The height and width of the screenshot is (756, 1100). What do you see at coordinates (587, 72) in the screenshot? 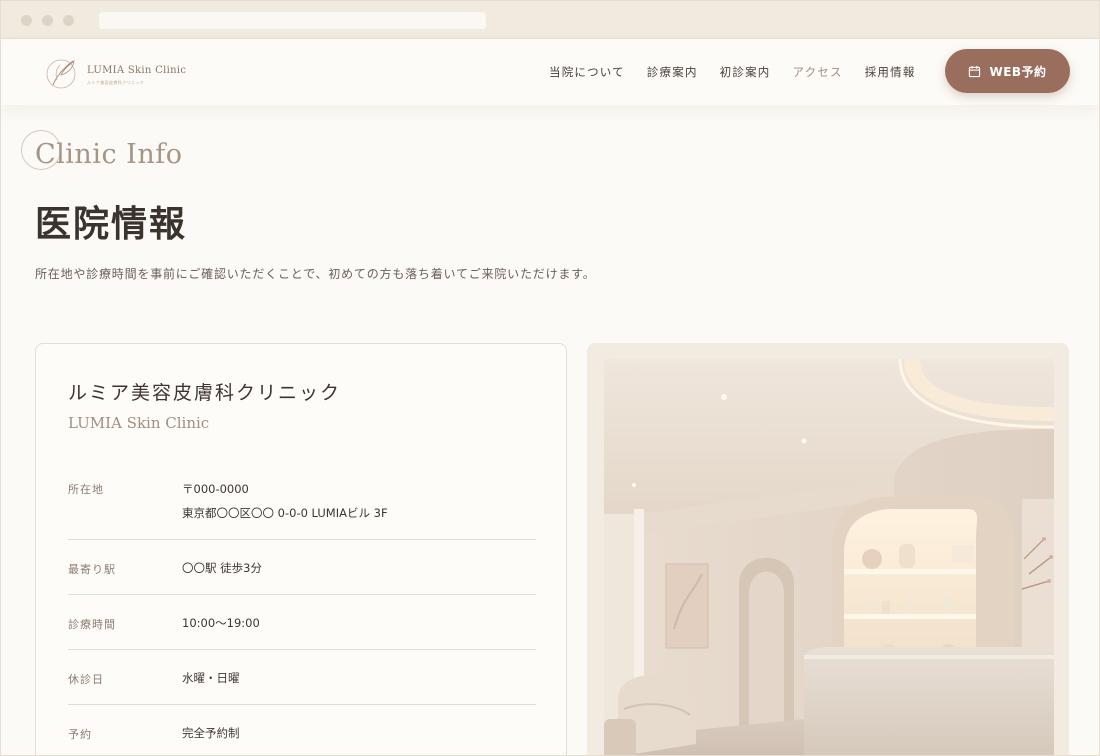
I see `nav-item-about: 当院について` at bounding box center [587, 72].